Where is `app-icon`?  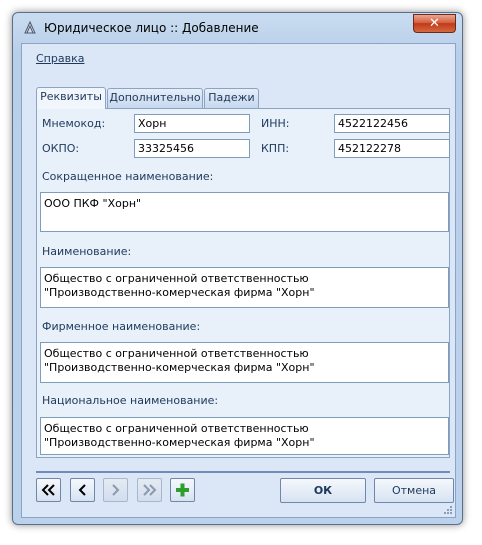 app-icon is located at coordinates (30, 27).